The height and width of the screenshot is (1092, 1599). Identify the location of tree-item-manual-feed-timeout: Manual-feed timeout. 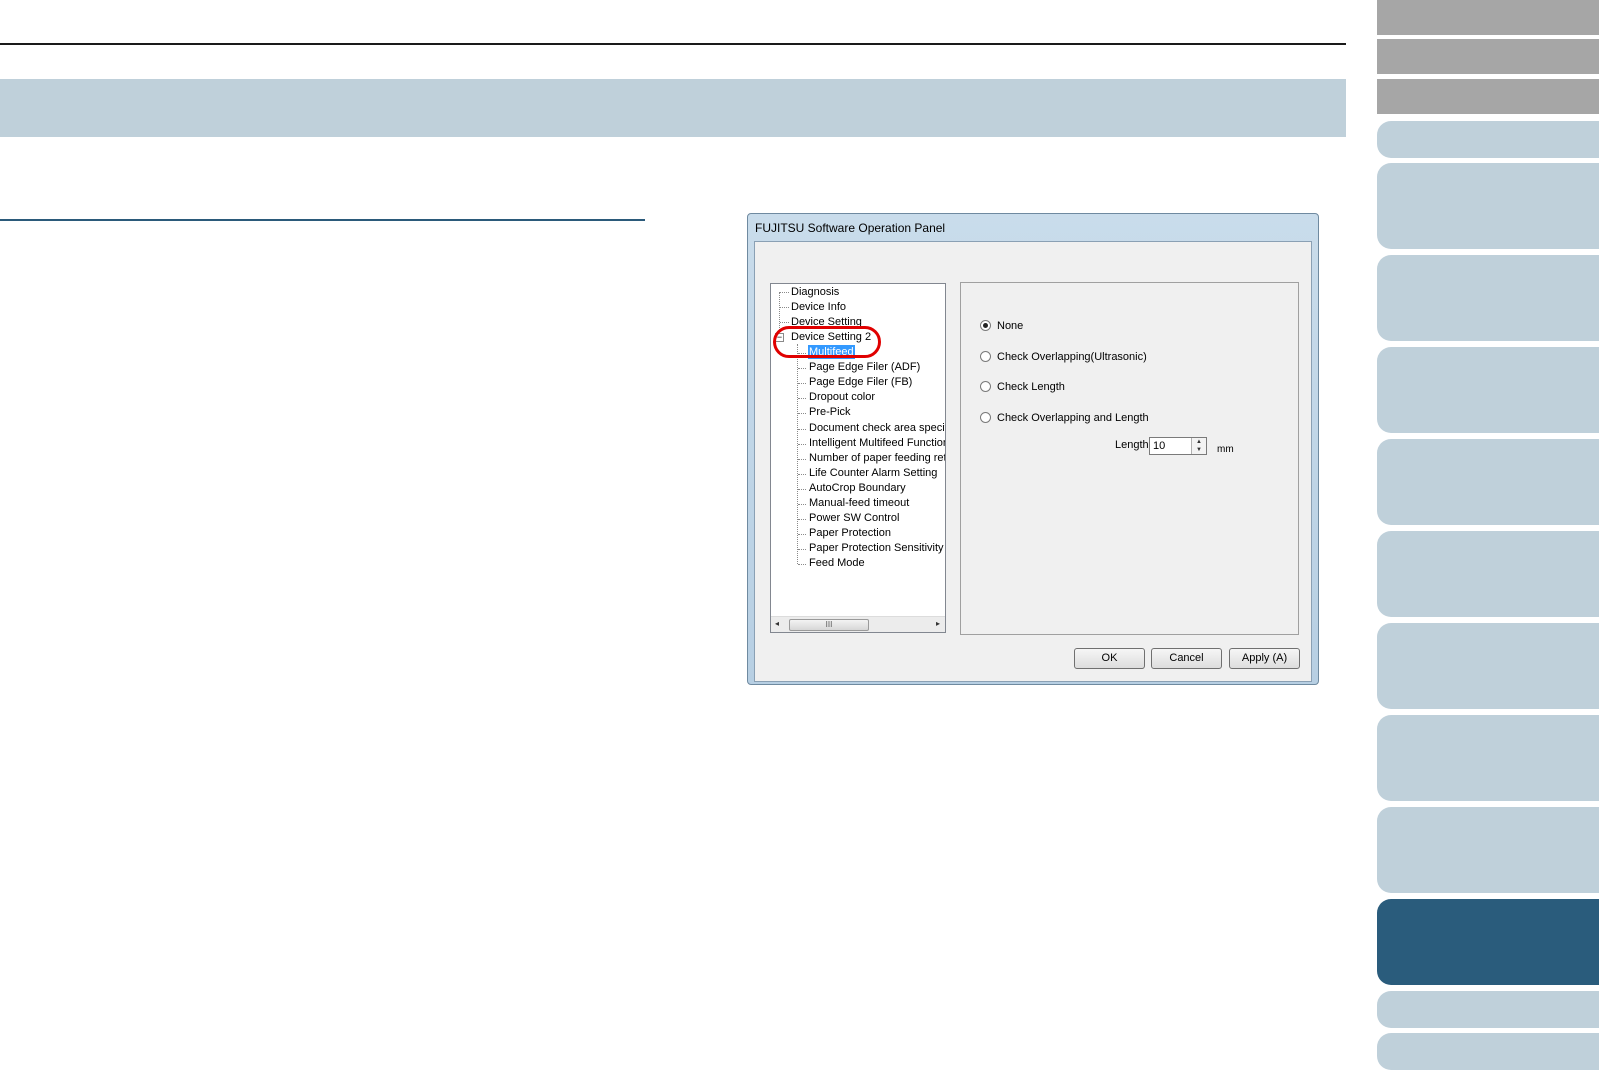
(859, 503).